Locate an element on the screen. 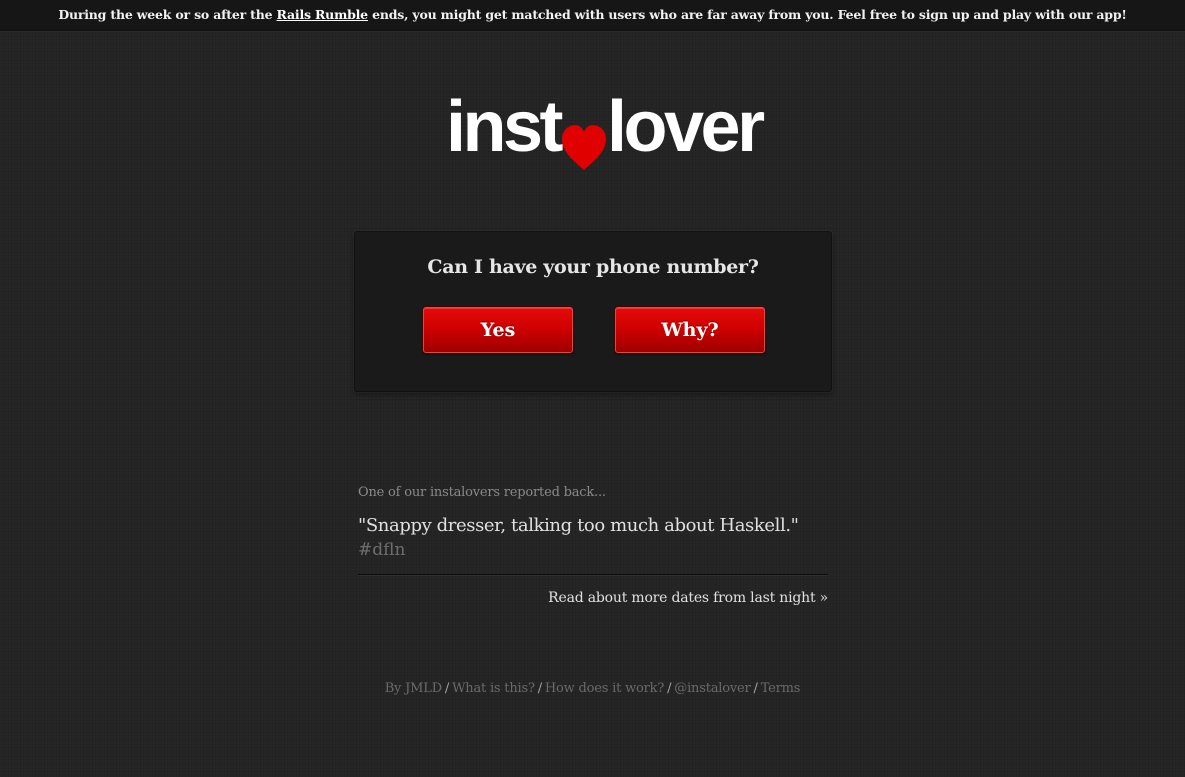 The height and width of the screenshot is (777, 1185). footer-link-what-is-this: What is this? is located at coordinates (493, 688).